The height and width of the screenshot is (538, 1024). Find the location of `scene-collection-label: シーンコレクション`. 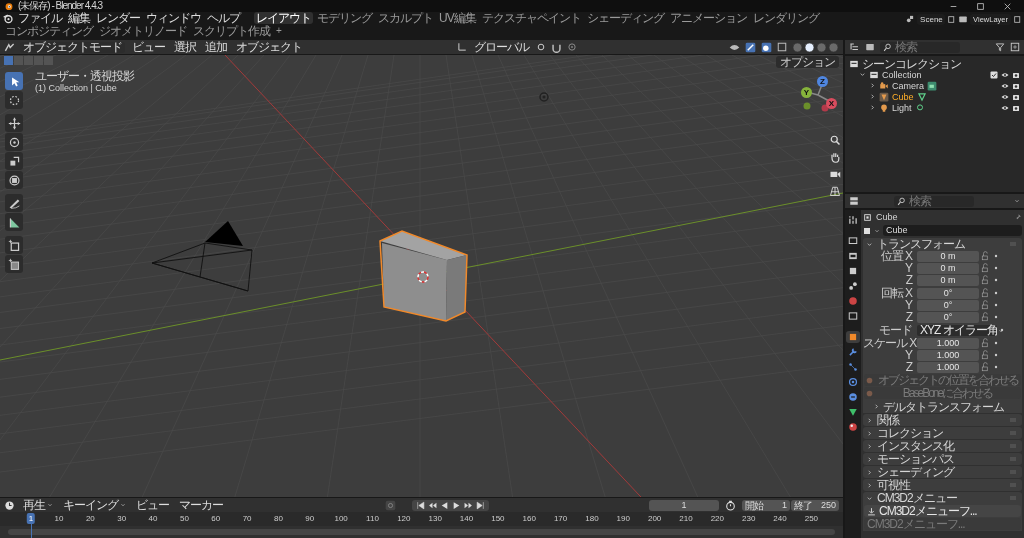

scene-collection-label: シーンコレクション is located at coordinates (911, 63).